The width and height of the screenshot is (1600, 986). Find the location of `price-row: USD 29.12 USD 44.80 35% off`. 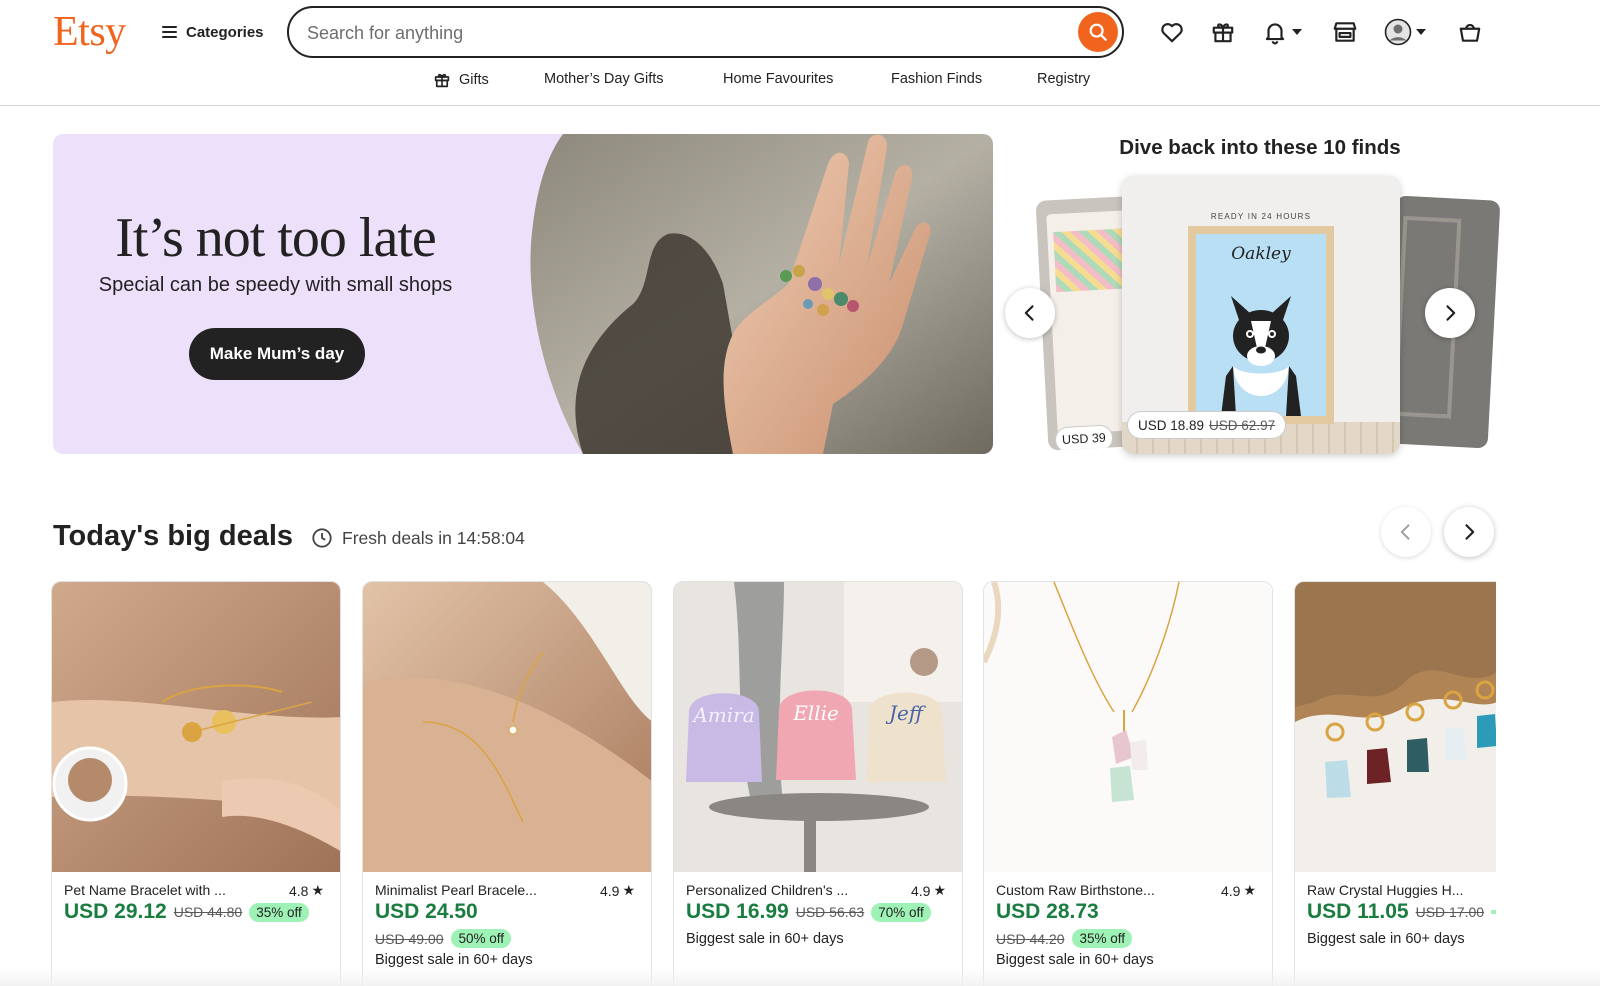

price-row: USD 29.12 USD 44.80 35% off is located at coordinates (186, 912).